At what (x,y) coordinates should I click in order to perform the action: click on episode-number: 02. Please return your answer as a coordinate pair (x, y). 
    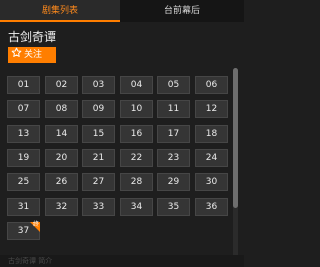
    Looking at the image, I should click on (61, 85).